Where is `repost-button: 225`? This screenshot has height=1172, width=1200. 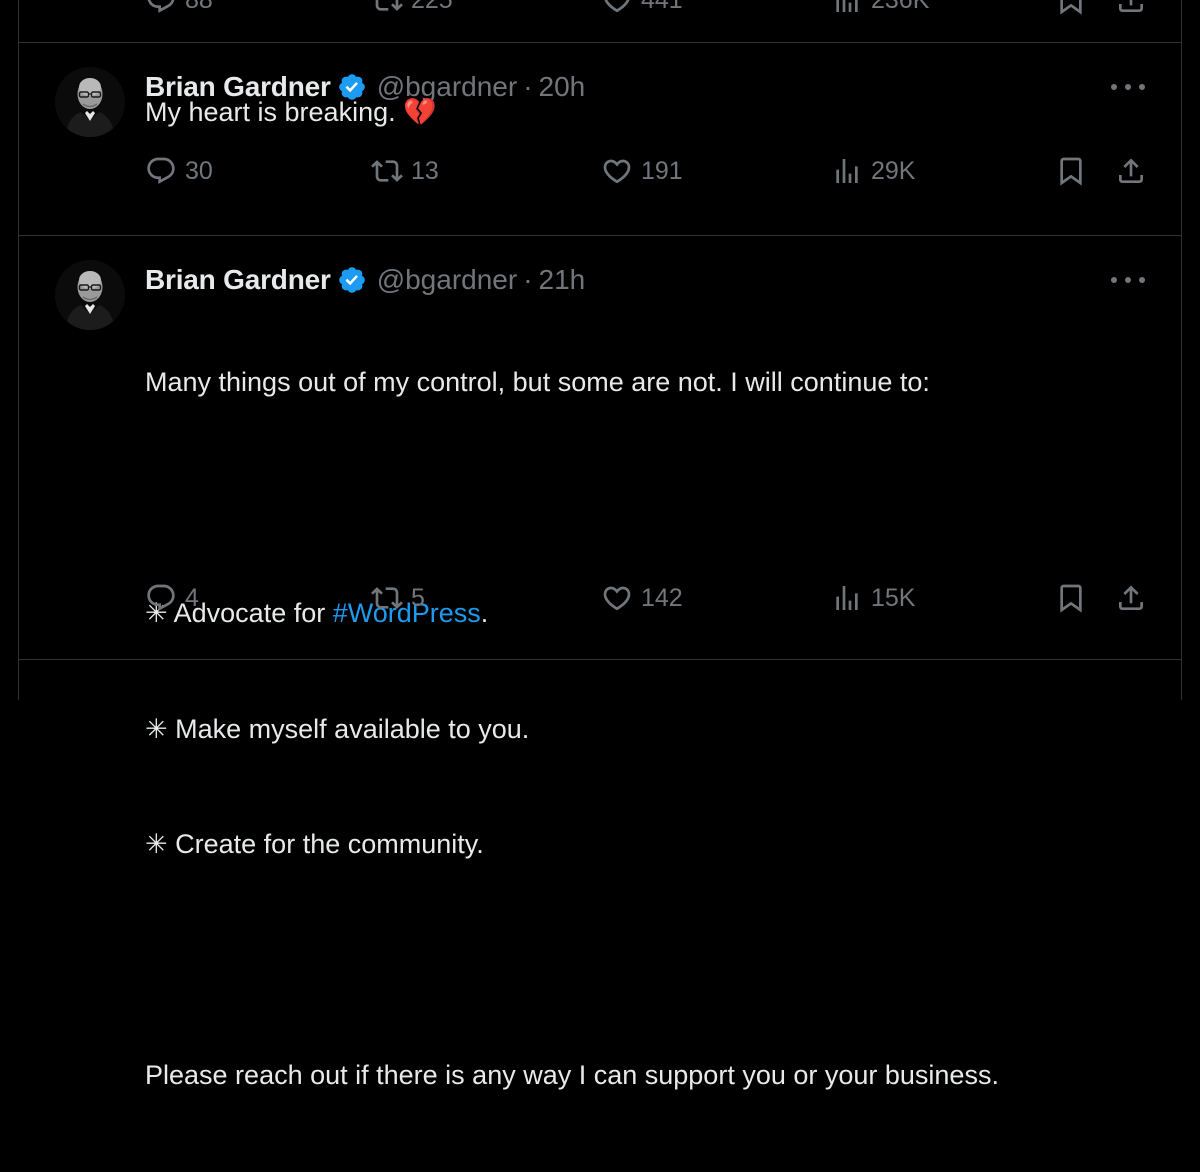
repost-button: 225 is located at coordinates (412, 10).